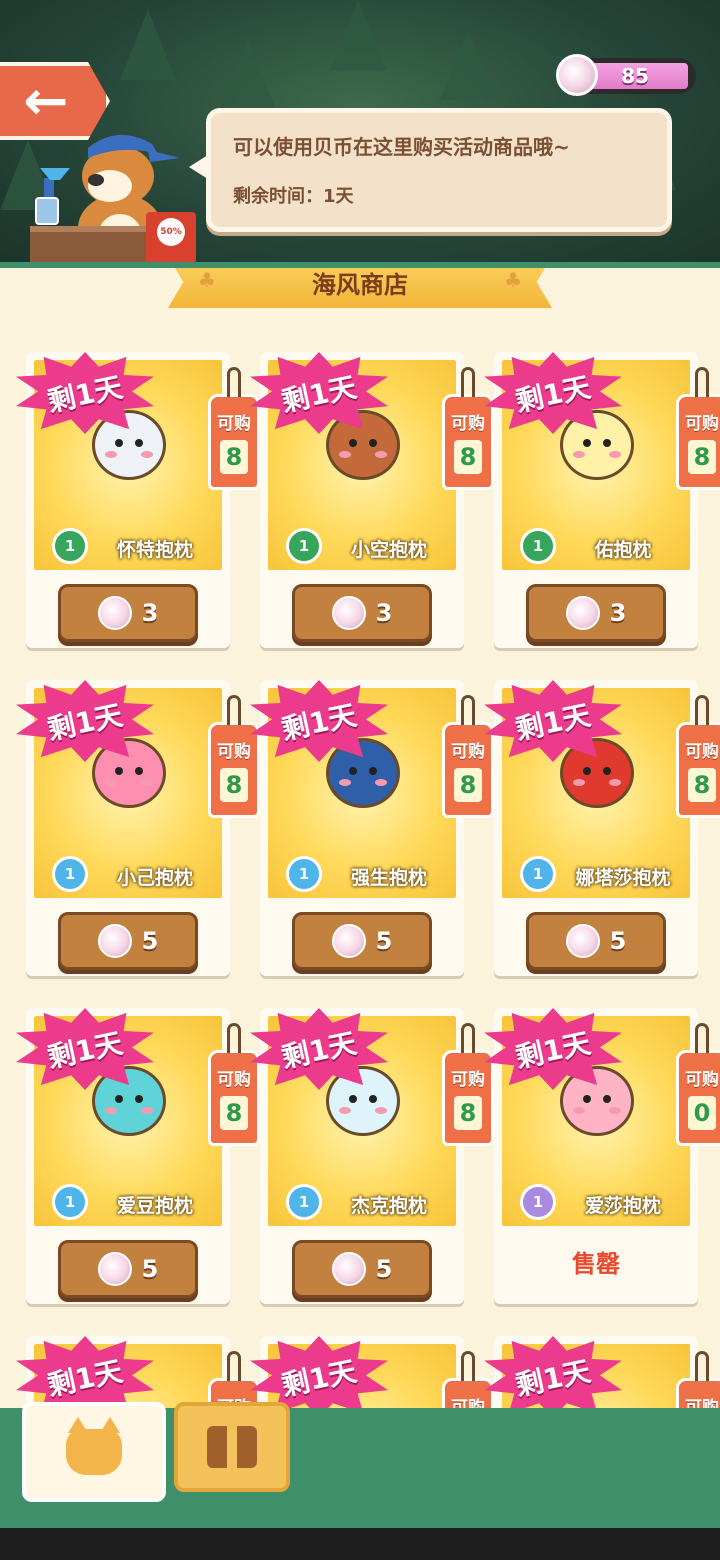 This screenshot has width=720, height=1560. Describe the element at coordinates (401, 147) in the screenshot. I see `speech-message: 可以使用贝币在这里购买活动商品哦~` at that location.